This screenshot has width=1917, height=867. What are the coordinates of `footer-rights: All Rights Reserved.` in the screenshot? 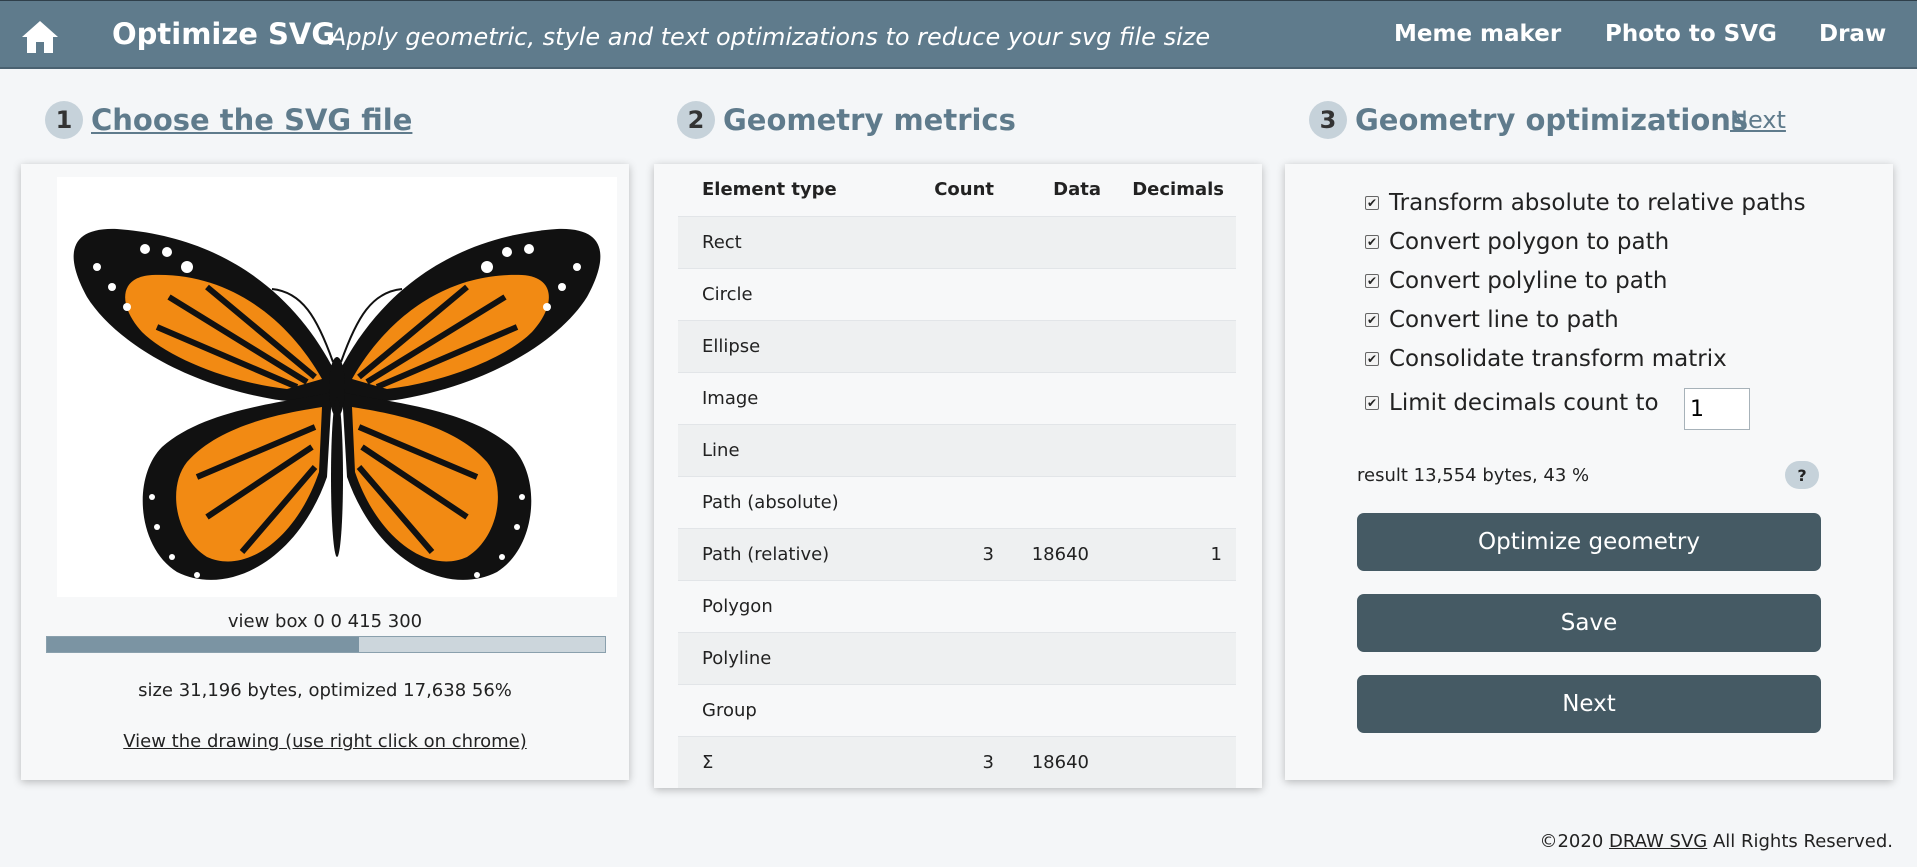 It's located at (1802, 841).